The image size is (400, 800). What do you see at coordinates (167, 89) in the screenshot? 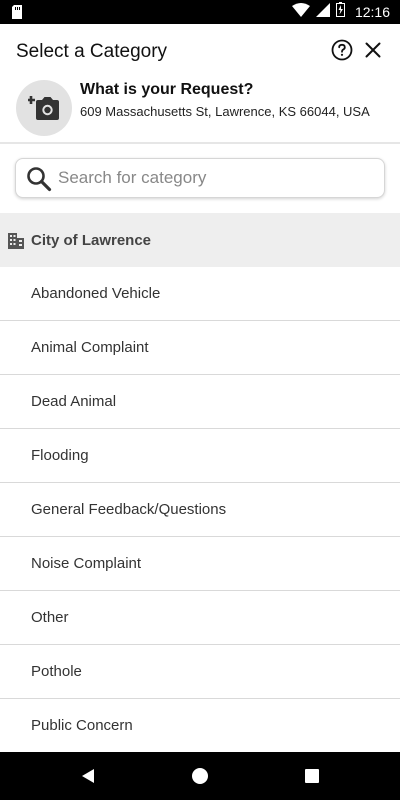
I see `request-title: What is your Request?` at bounding box center [167, 89].